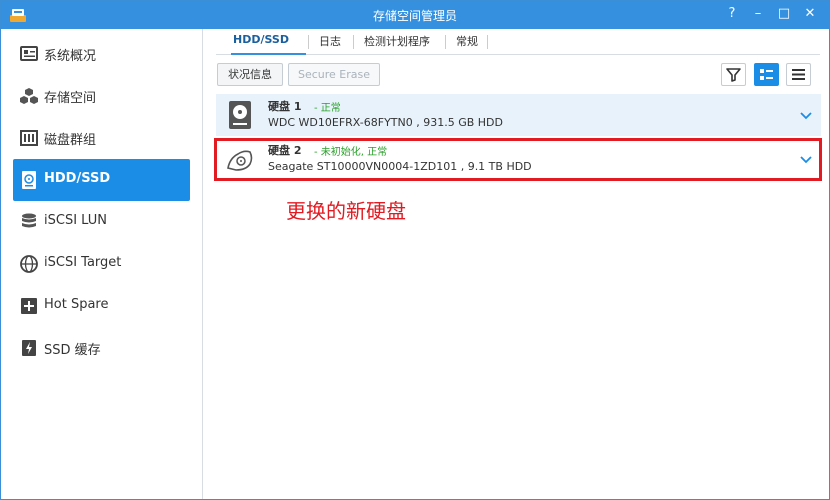  I want to click on detail-view-button, so click(766, 74).